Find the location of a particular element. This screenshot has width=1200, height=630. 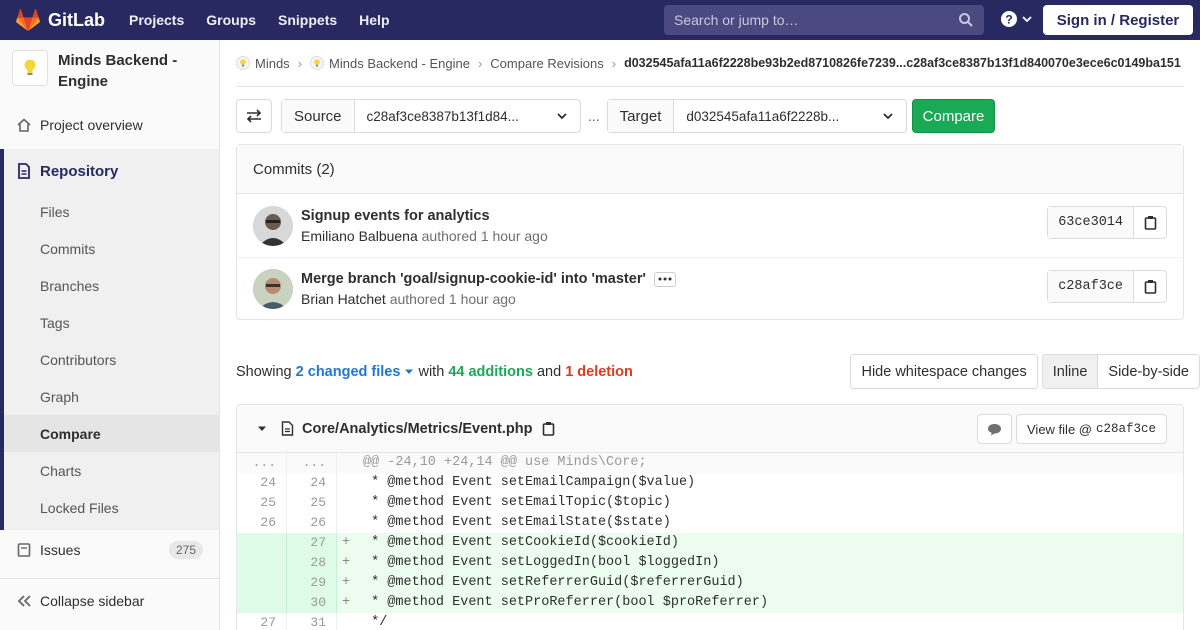

avatar-image is located at coordinates (273, 289).